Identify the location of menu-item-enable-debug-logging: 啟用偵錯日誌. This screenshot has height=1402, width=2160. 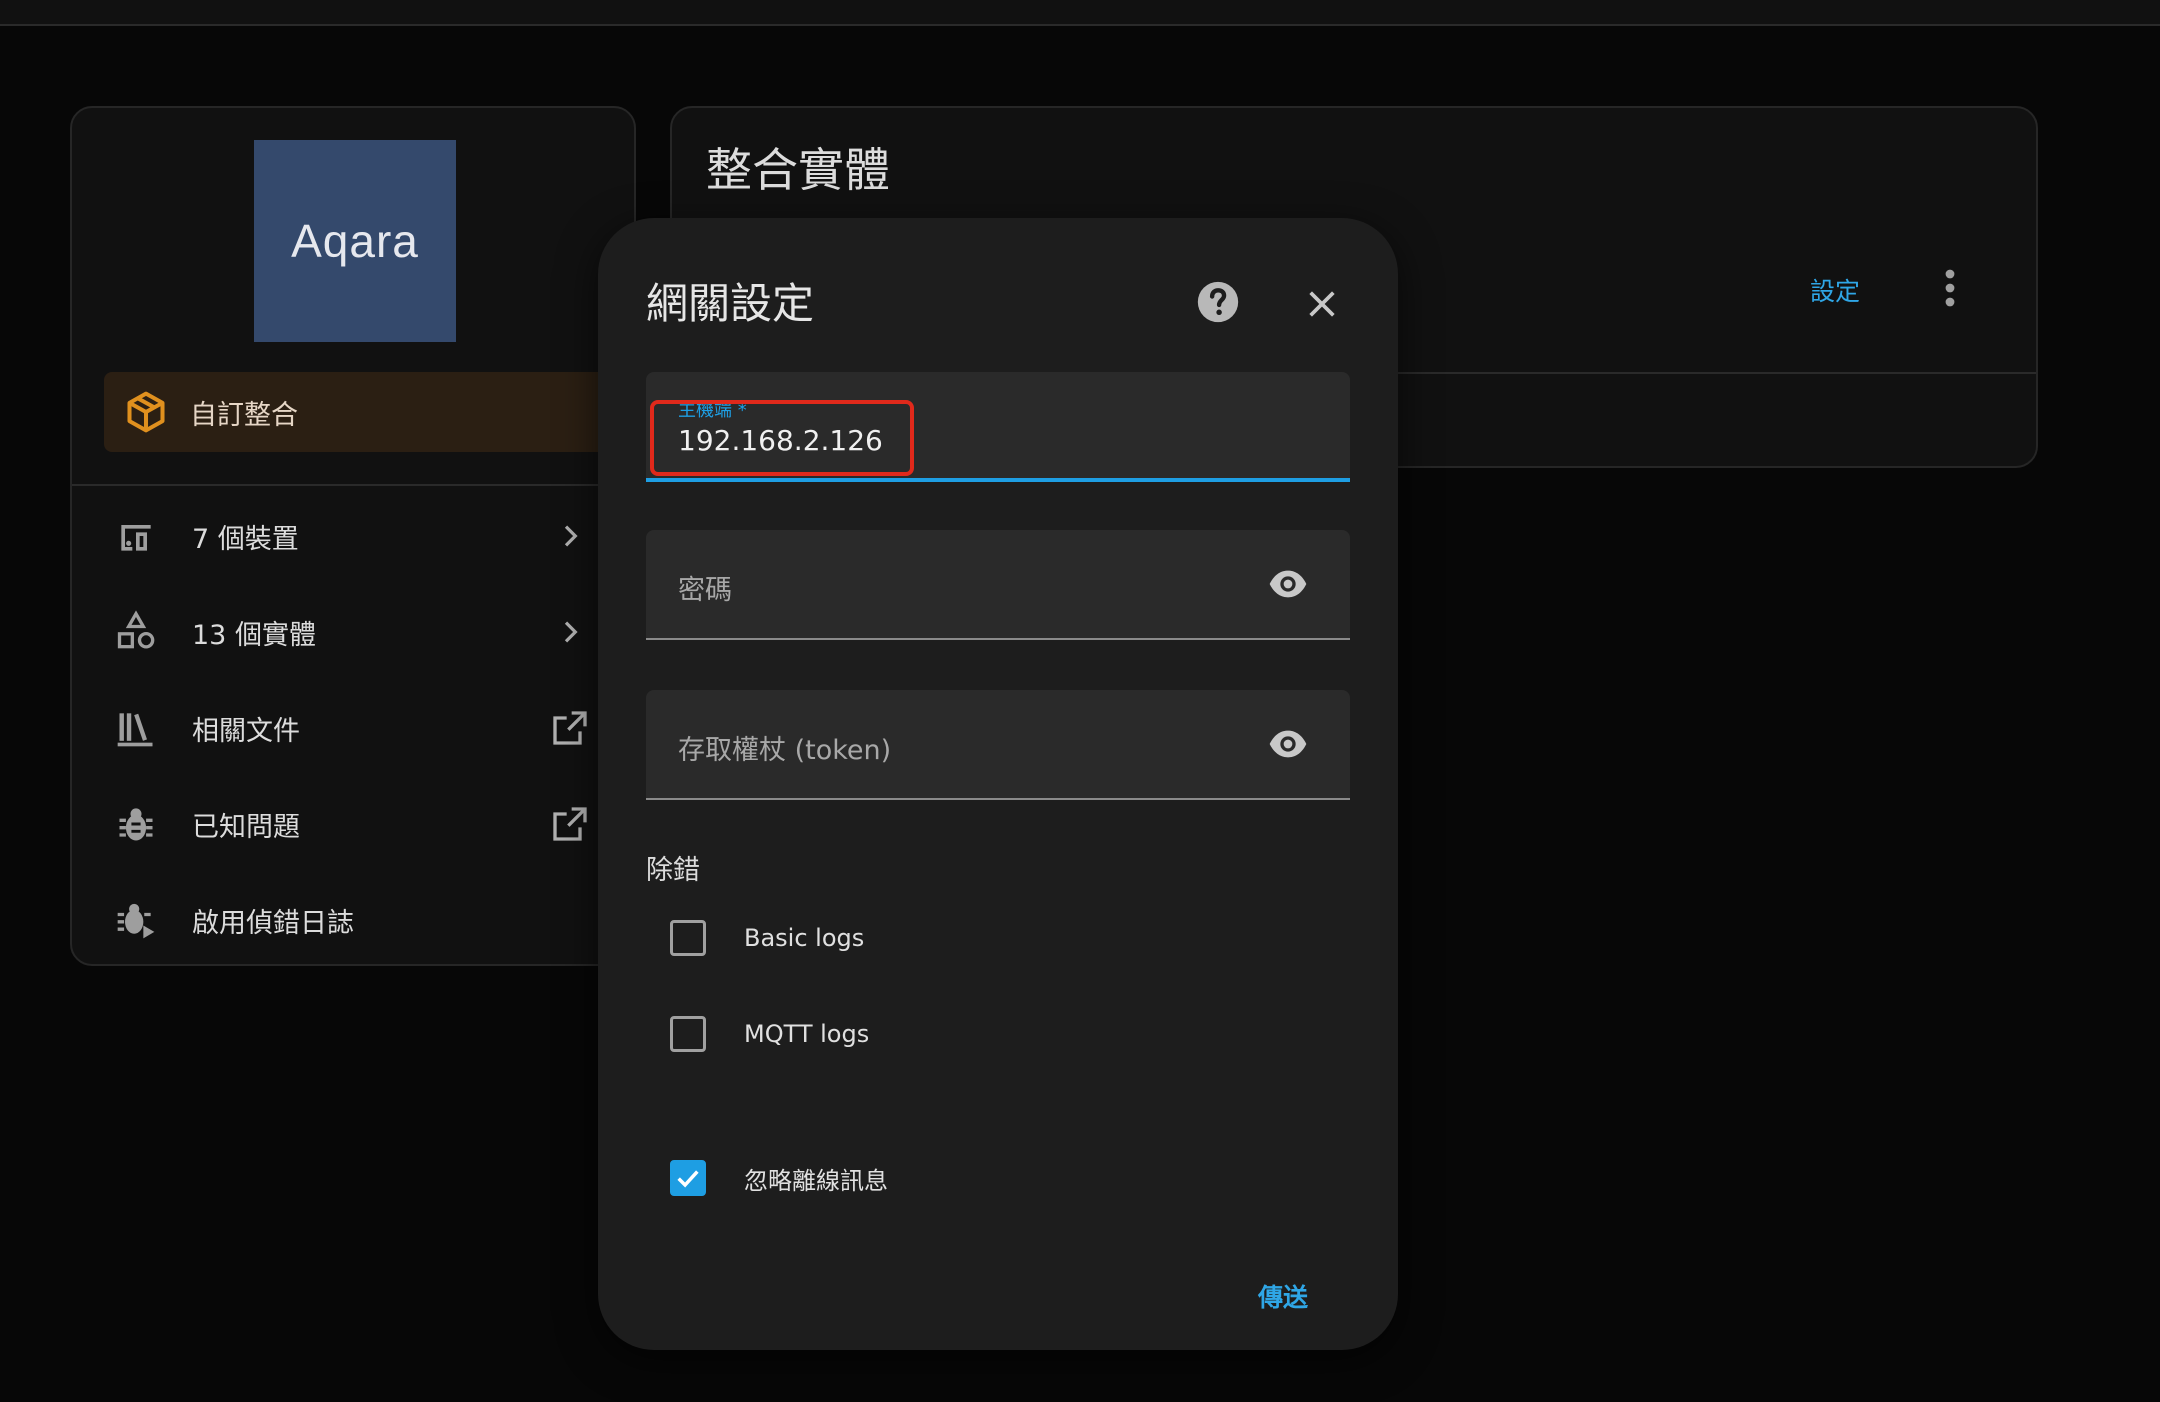
(353, 918).